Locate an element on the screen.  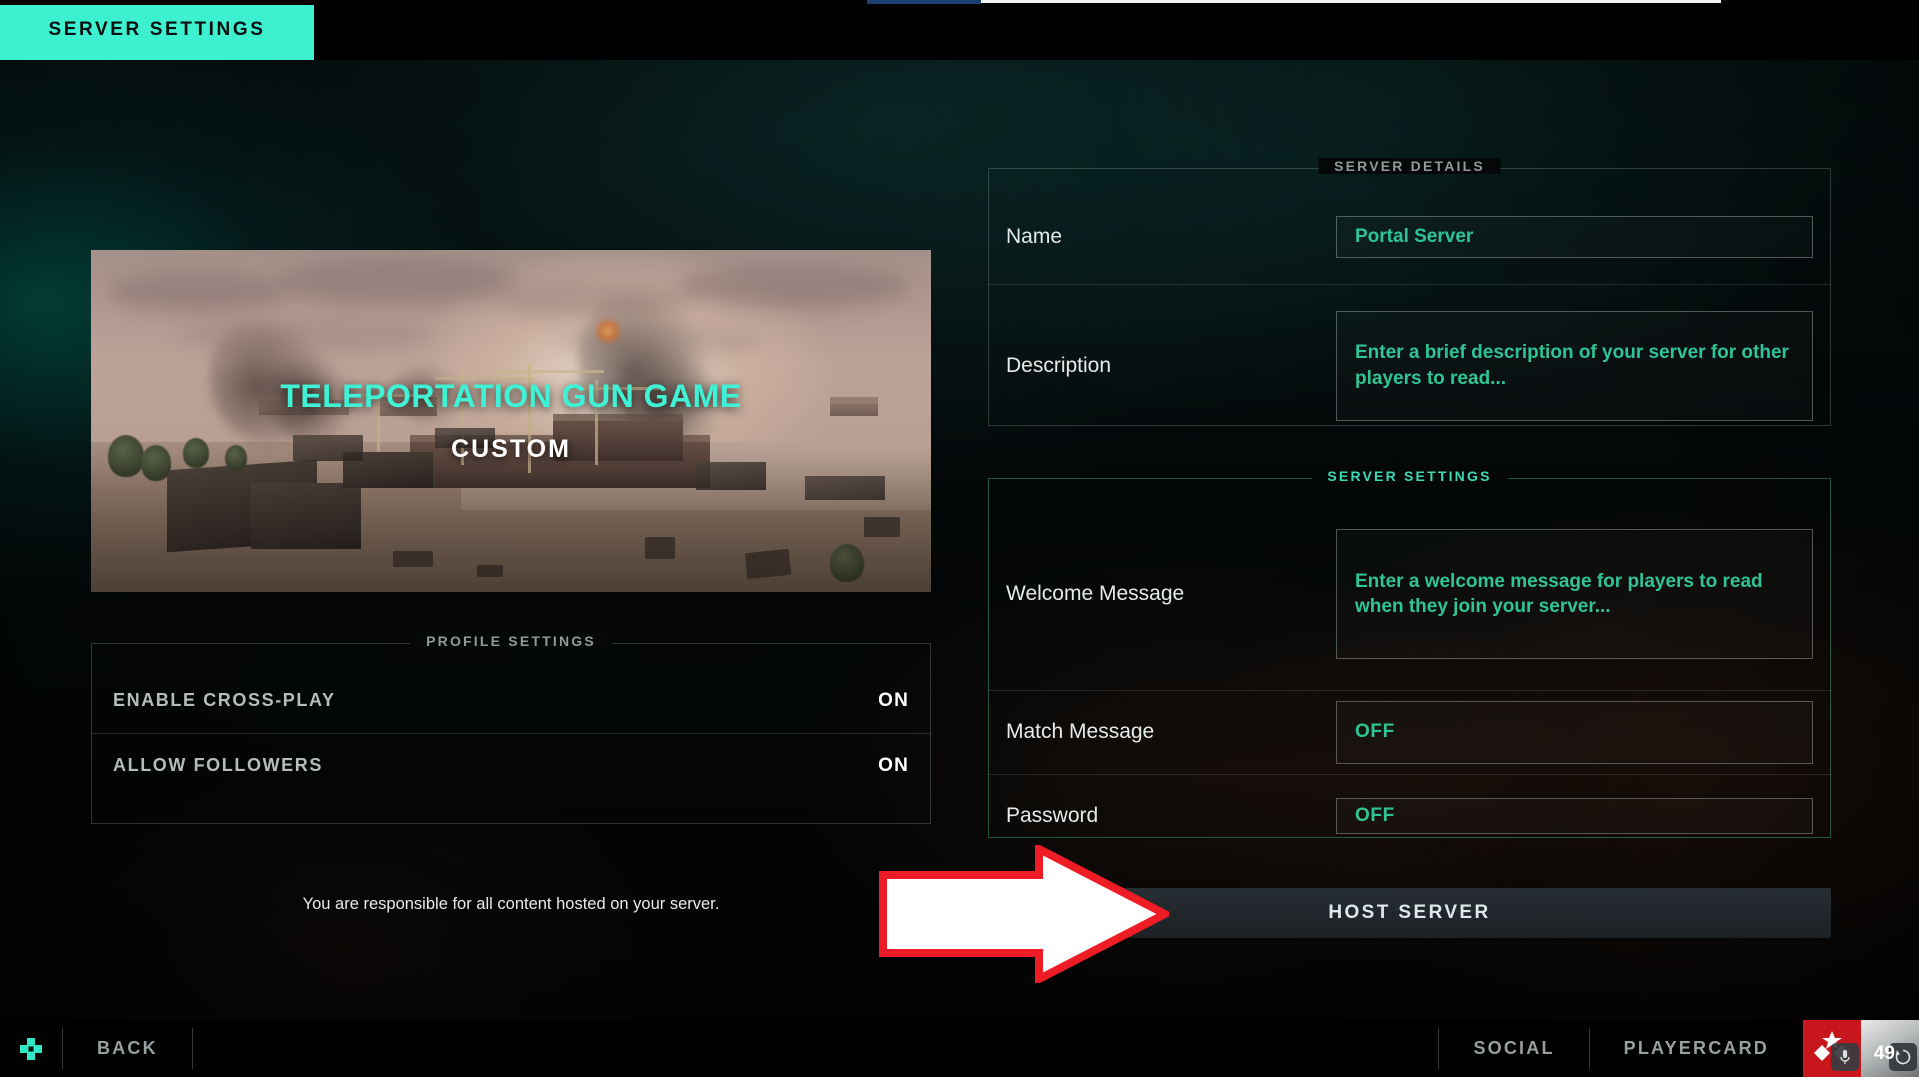
field-label-name: Name is located at coordinates (1034, 236).